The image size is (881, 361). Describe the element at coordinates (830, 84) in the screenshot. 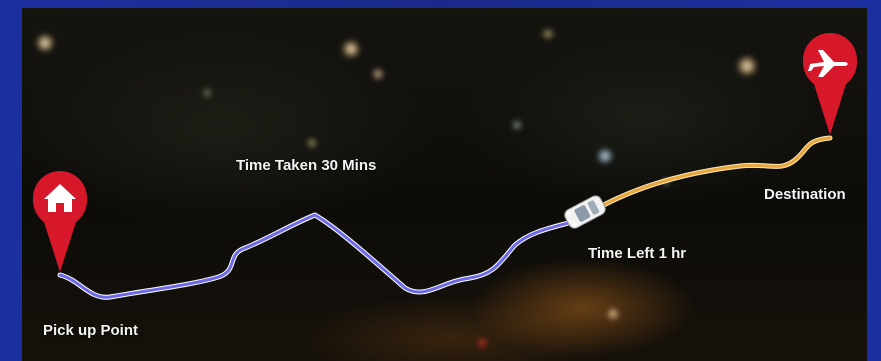

I see `airplane-pin` at that location.